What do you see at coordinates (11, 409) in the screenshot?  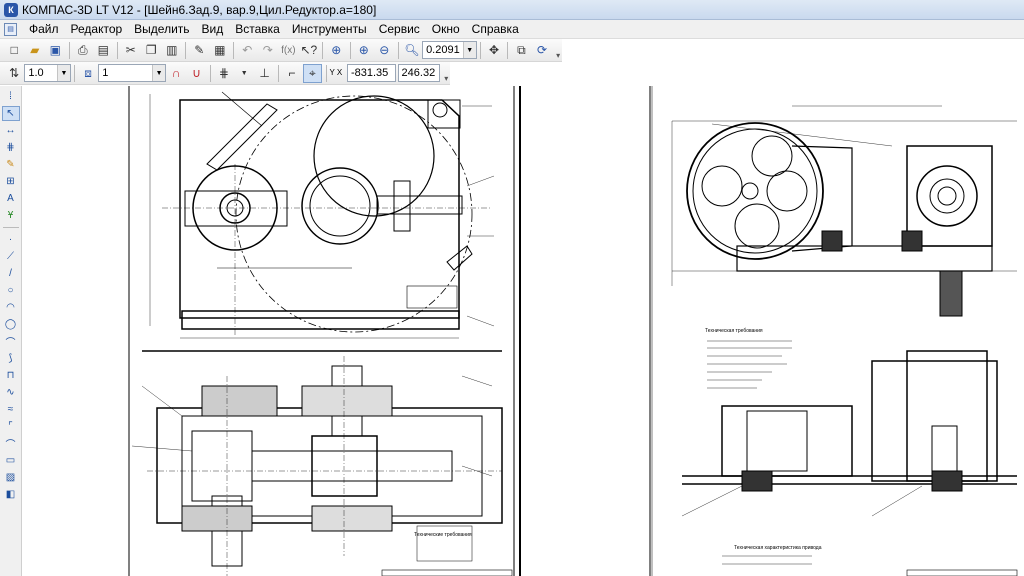 I see `nurbs-icon: ≈` at bounding box center [11, 409].